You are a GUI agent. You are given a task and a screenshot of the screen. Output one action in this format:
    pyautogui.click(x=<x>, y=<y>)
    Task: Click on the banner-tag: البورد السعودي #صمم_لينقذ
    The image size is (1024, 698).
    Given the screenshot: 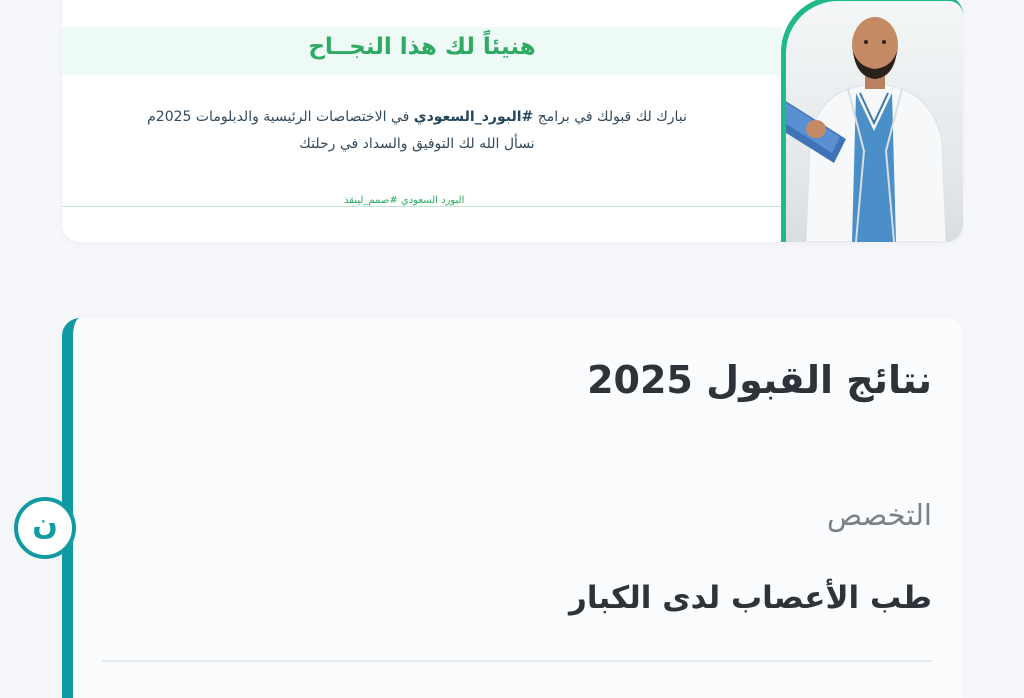 What is the action you would take?
    pyautogui.click(x=404, y=200)
    